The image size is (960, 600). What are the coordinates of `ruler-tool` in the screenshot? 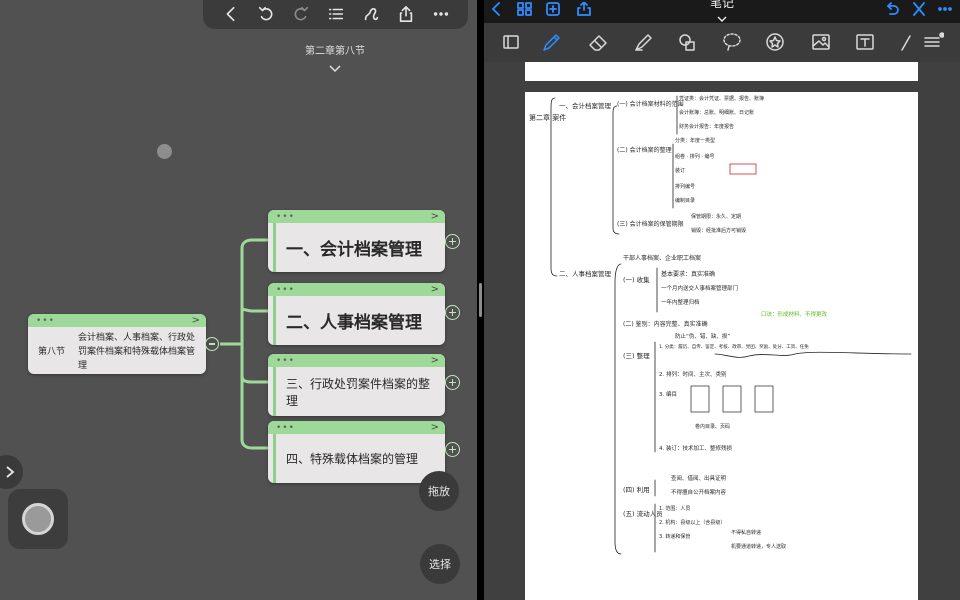 It's located at (901, 42).